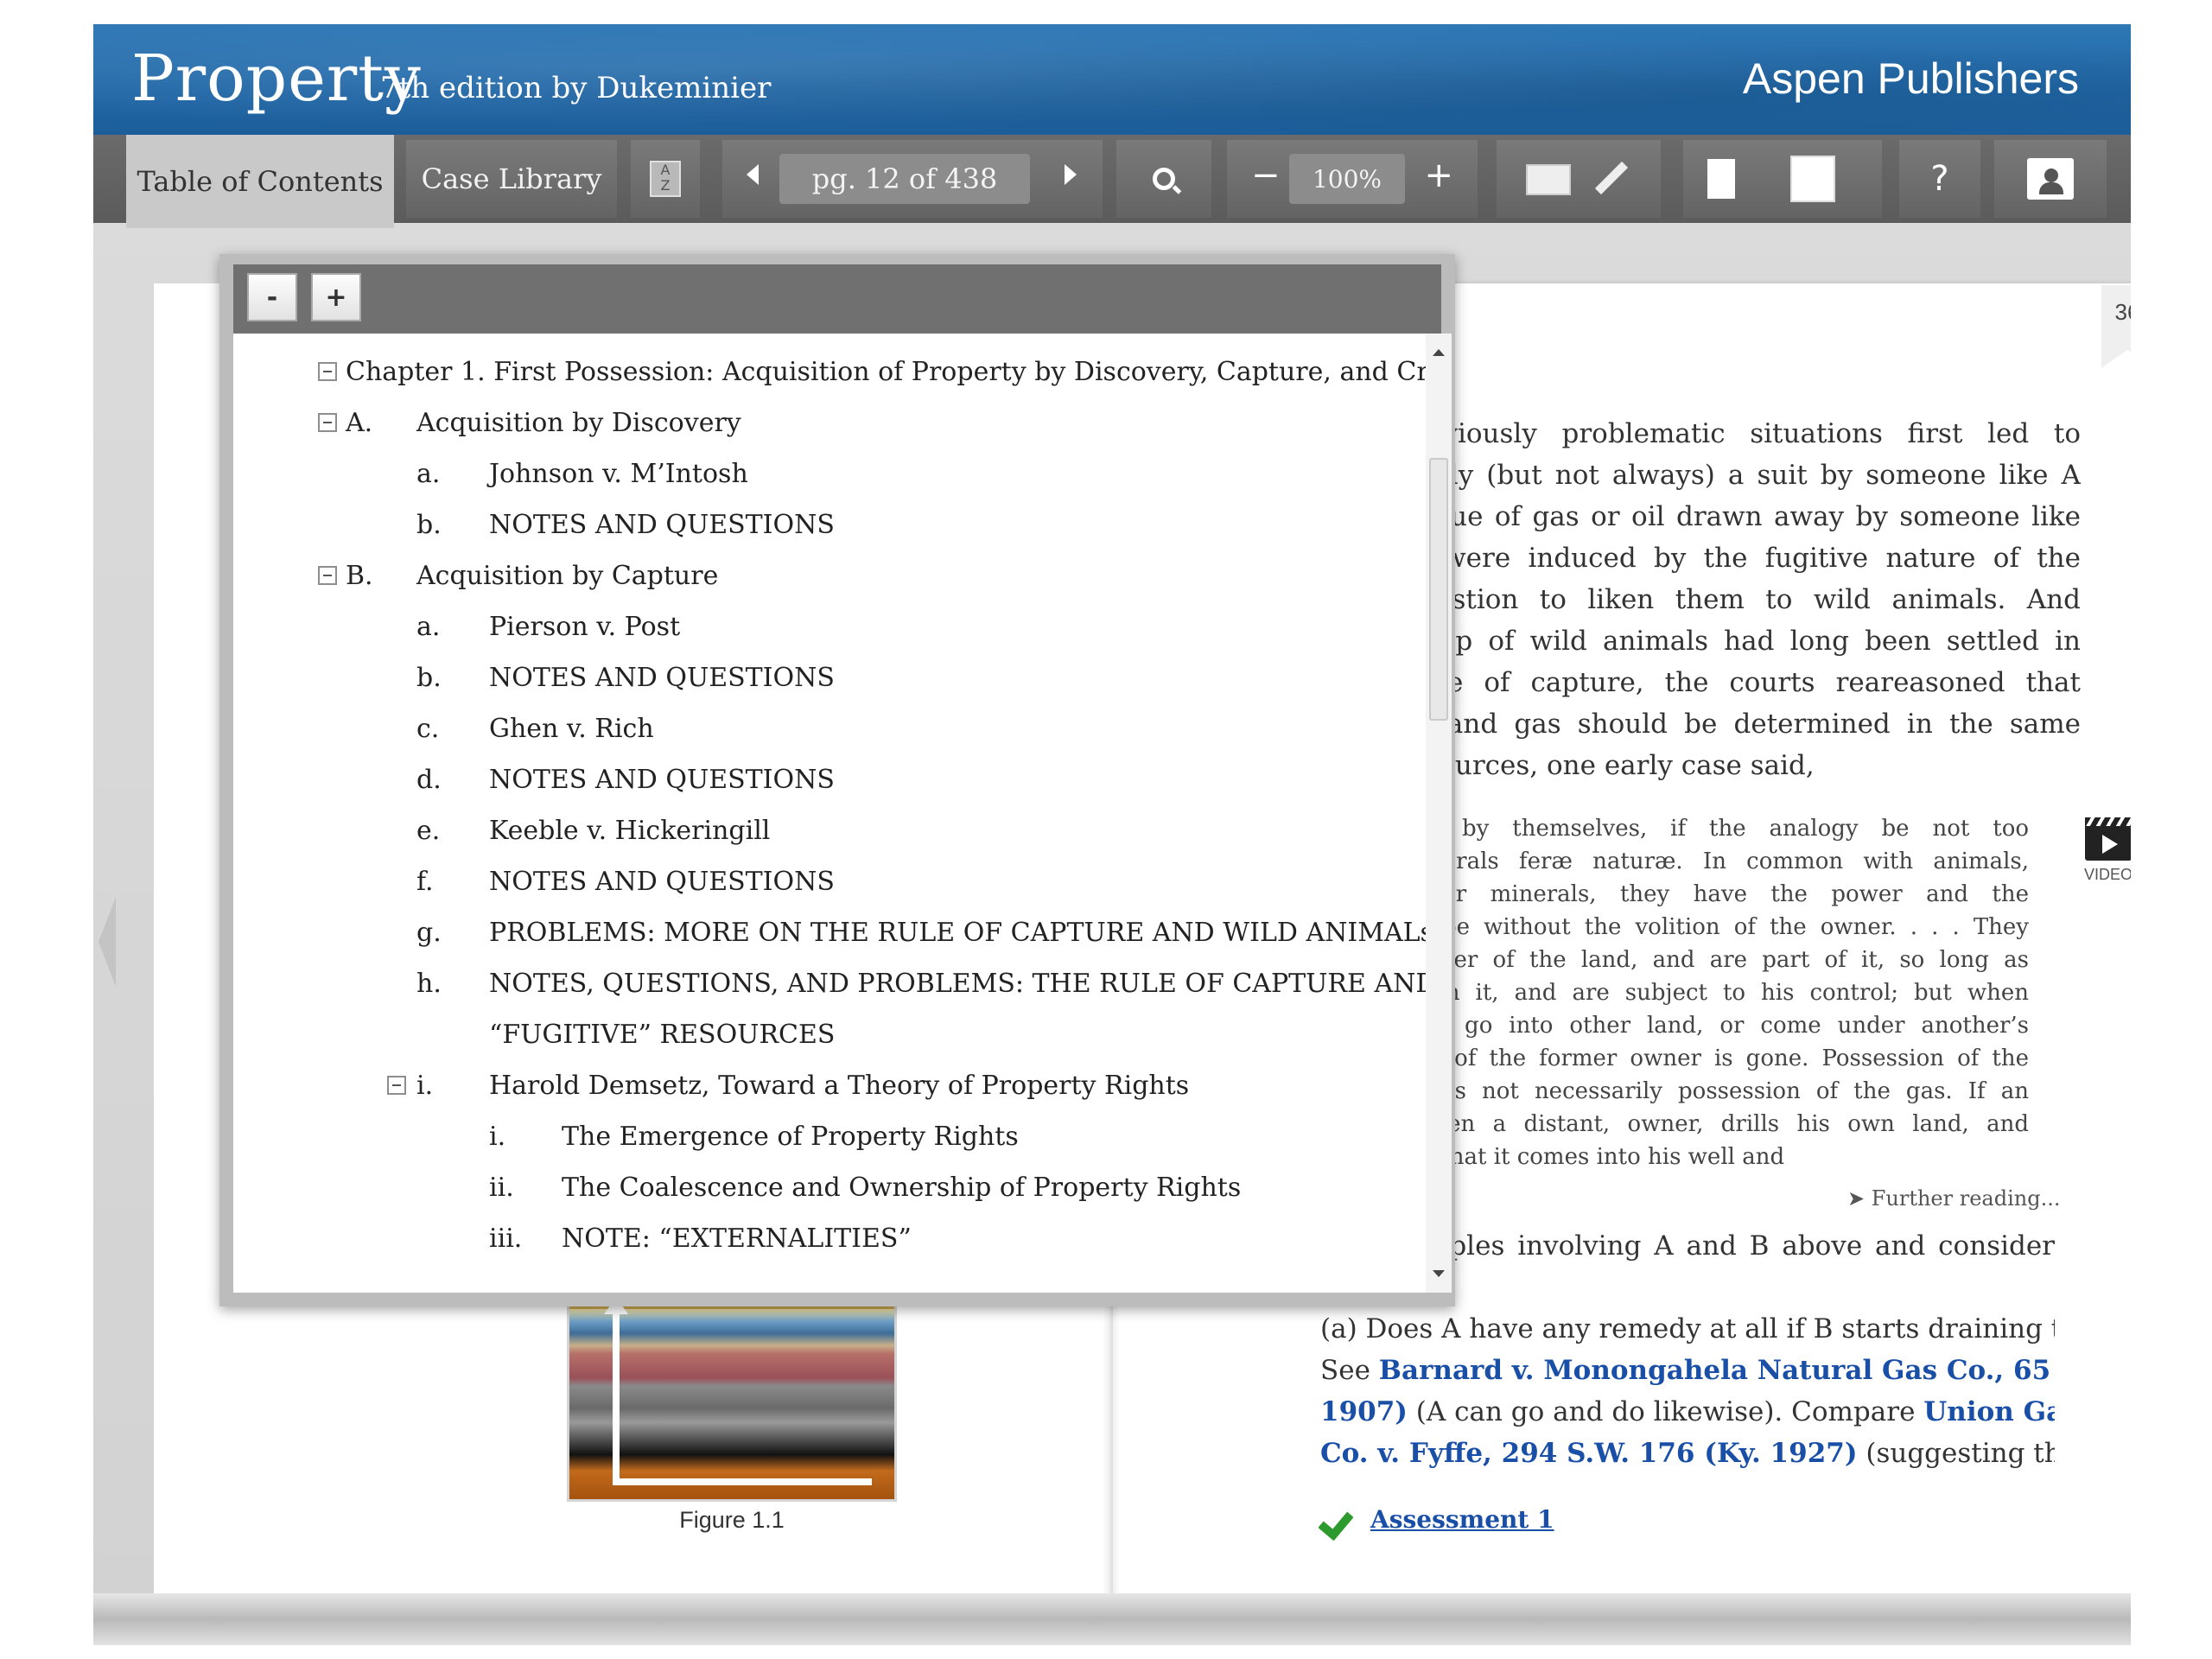  I want to click on bookmark-tools-group, so click(1782, 179).